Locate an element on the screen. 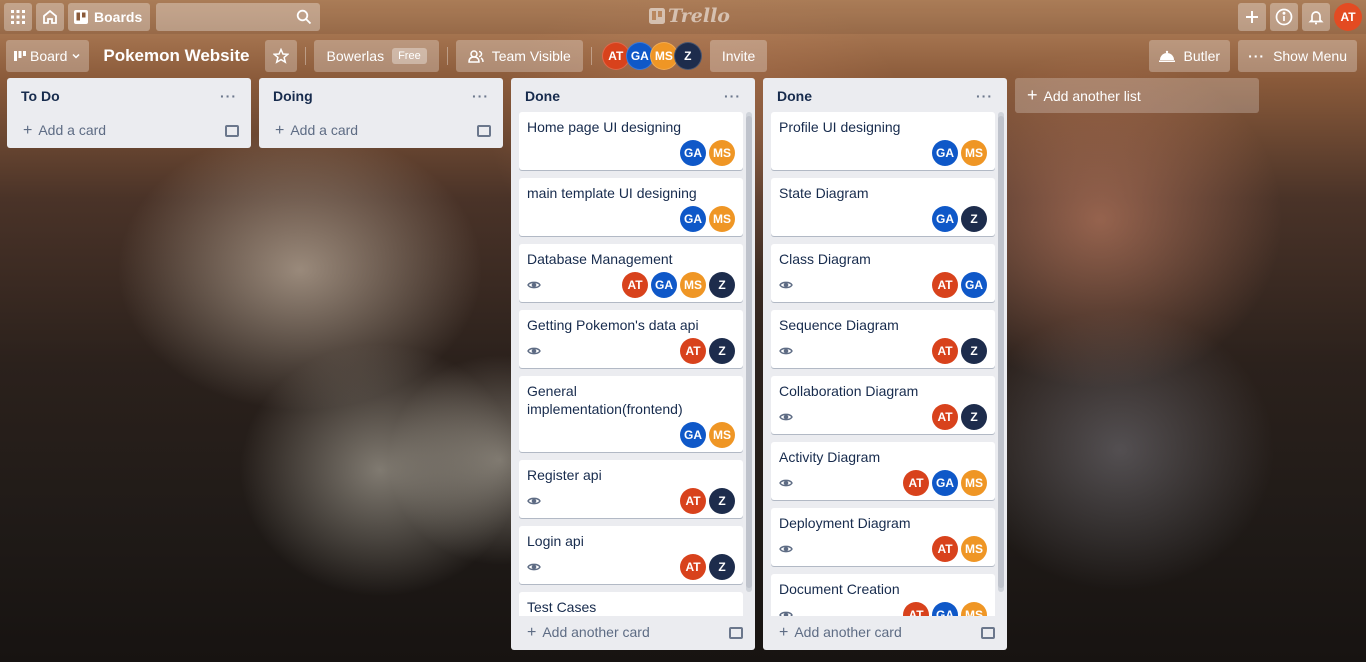  invite-button: Invite is located at coordinates (738, 56).